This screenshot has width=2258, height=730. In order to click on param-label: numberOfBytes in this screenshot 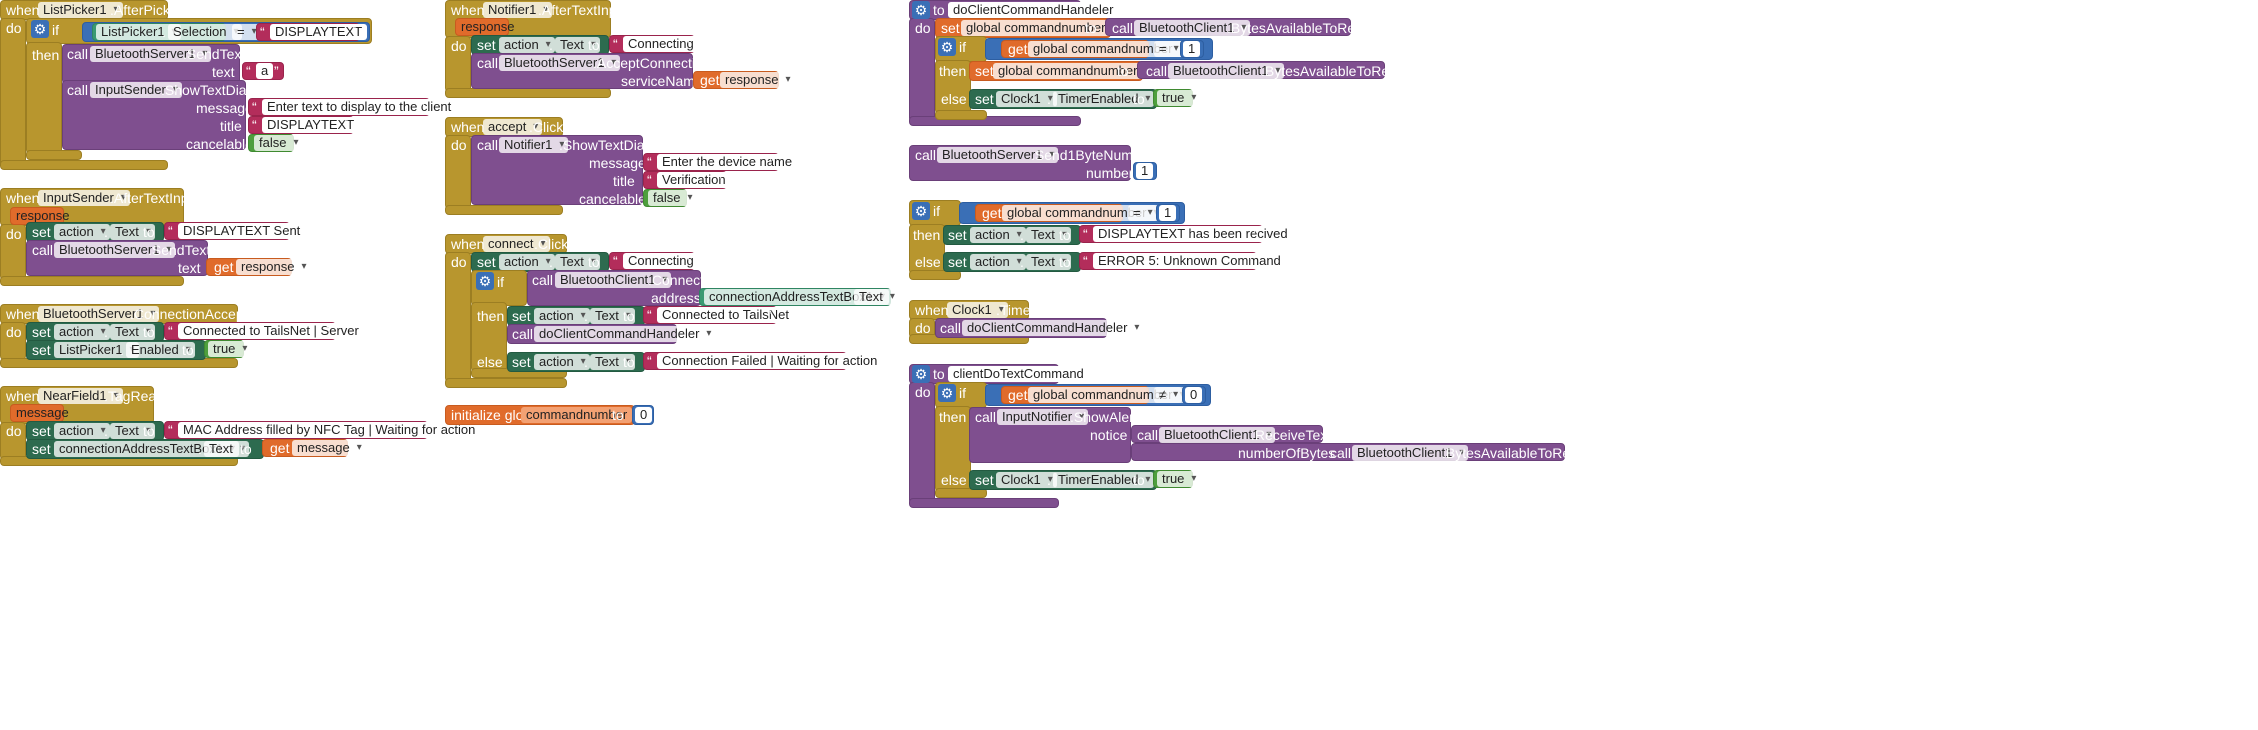, I will do `click(1287, 453)`.